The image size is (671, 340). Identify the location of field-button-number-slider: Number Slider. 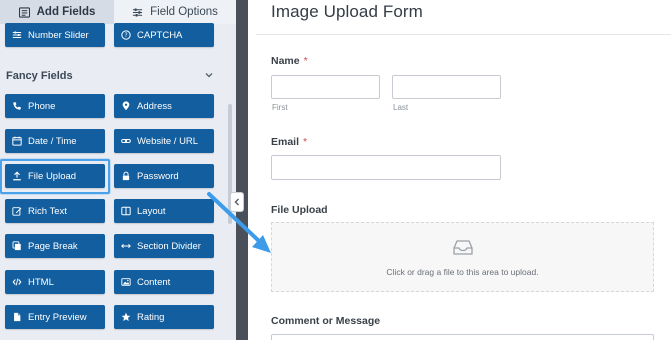
(55, 35).